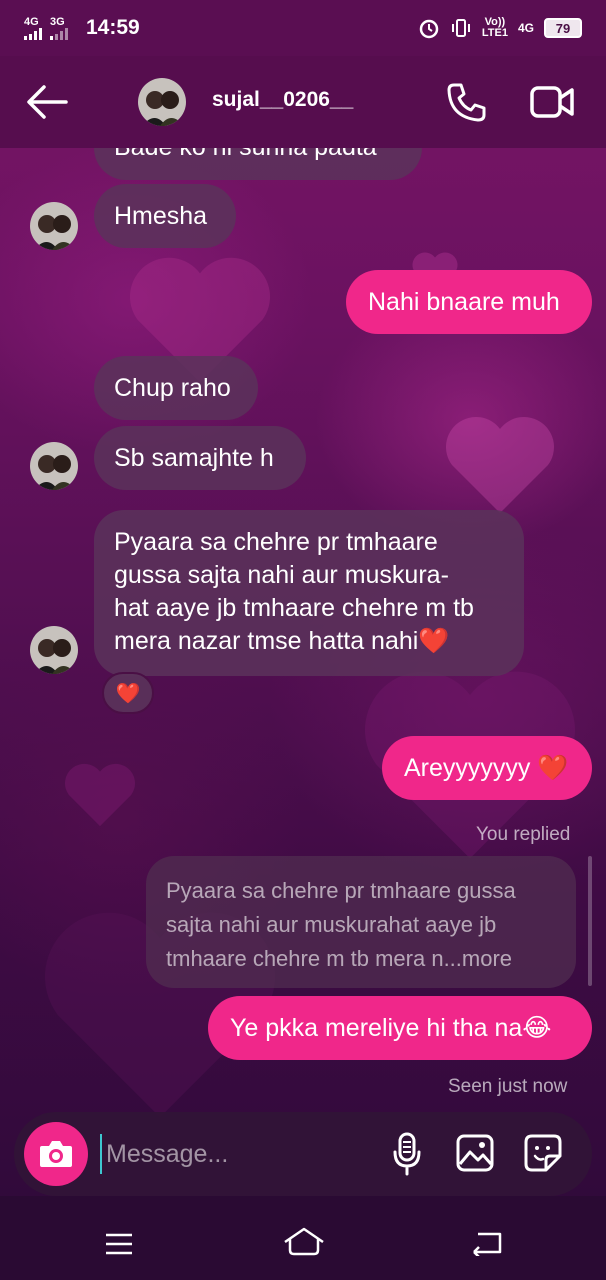  Describe the element at coordinates (119, 1244) in the screenshot. I see `menu-icon` at that location.